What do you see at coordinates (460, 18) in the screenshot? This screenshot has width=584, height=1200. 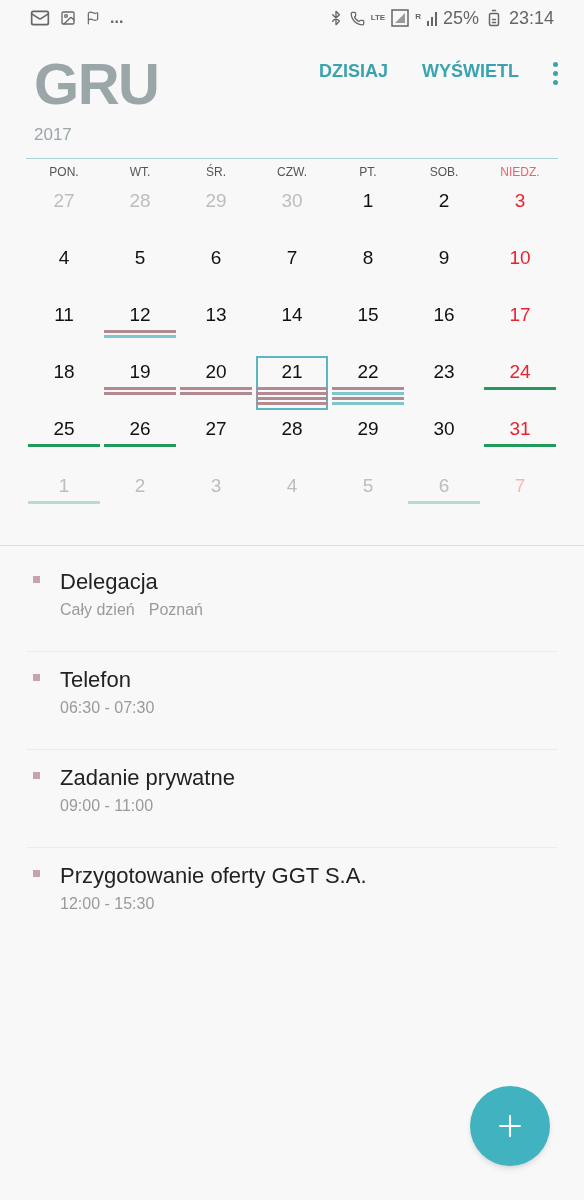 I see `battery-percent: 25%` at bounding box center [460, 18].